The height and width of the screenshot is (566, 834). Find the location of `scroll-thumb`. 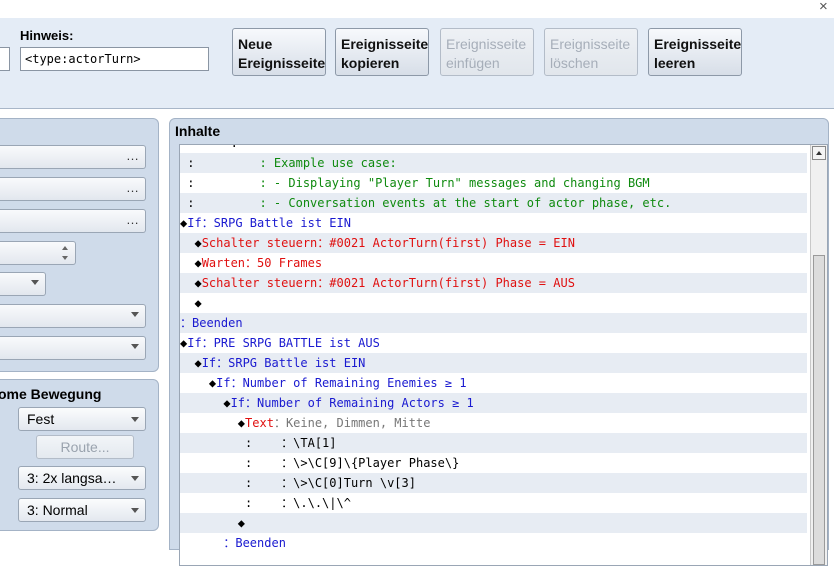

scroll-thumb is located at coordinates (819, 410).